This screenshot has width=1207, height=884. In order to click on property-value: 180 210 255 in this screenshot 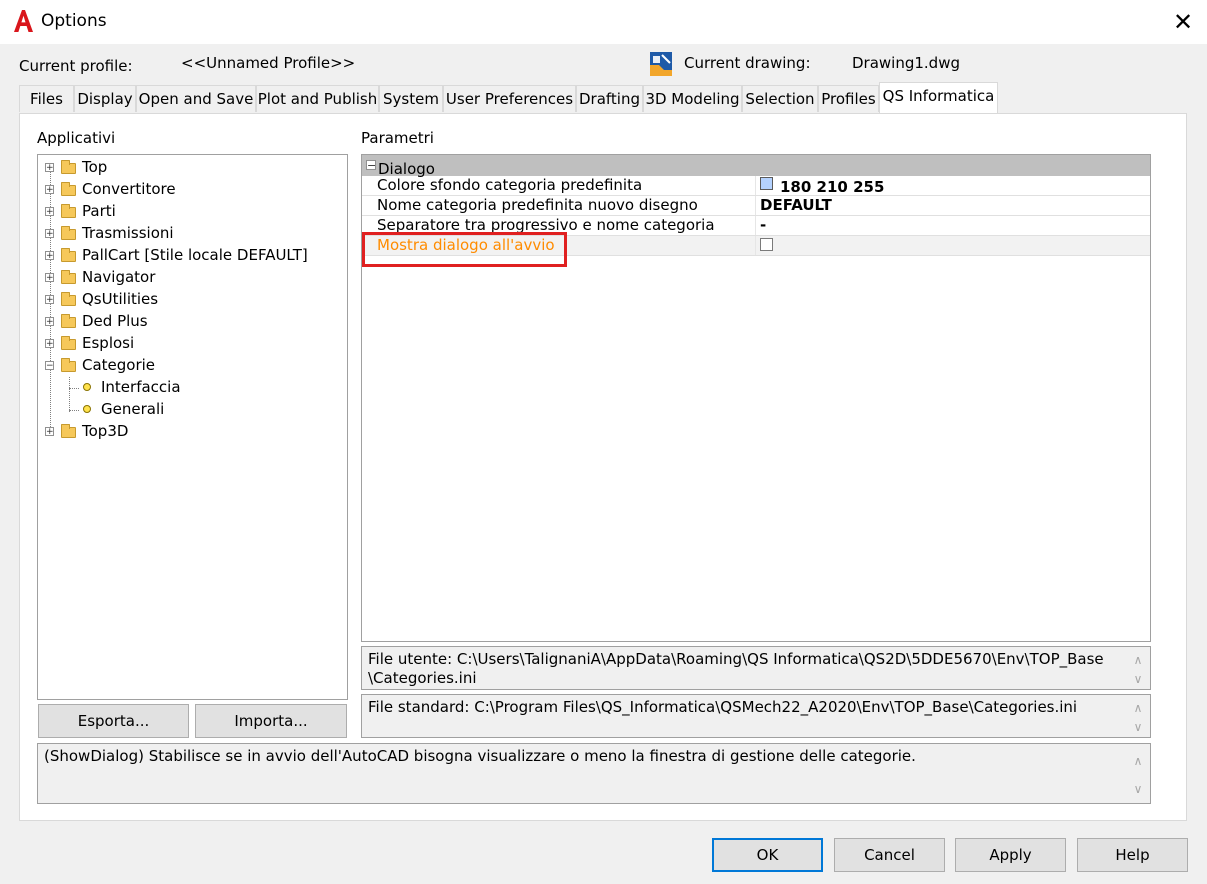, I will do `click(832, 187)`.